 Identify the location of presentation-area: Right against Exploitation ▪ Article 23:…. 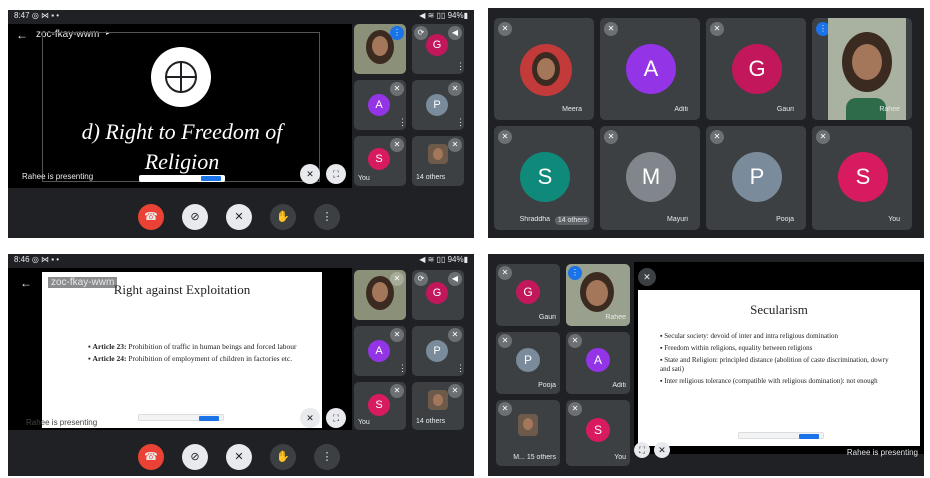
(180, 349).